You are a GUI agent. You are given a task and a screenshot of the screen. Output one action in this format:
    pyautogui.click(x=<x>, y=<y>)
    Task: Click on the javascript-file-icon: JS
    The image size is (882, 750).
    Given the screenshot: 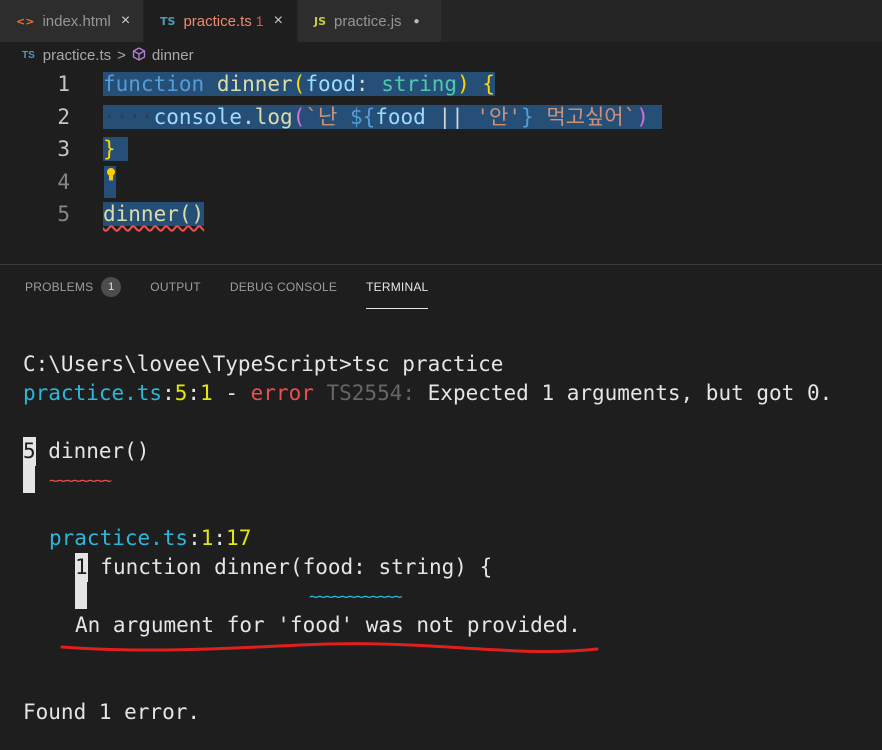 What is the action you would take?
    pyautogui.click(x=320, y=21)
    